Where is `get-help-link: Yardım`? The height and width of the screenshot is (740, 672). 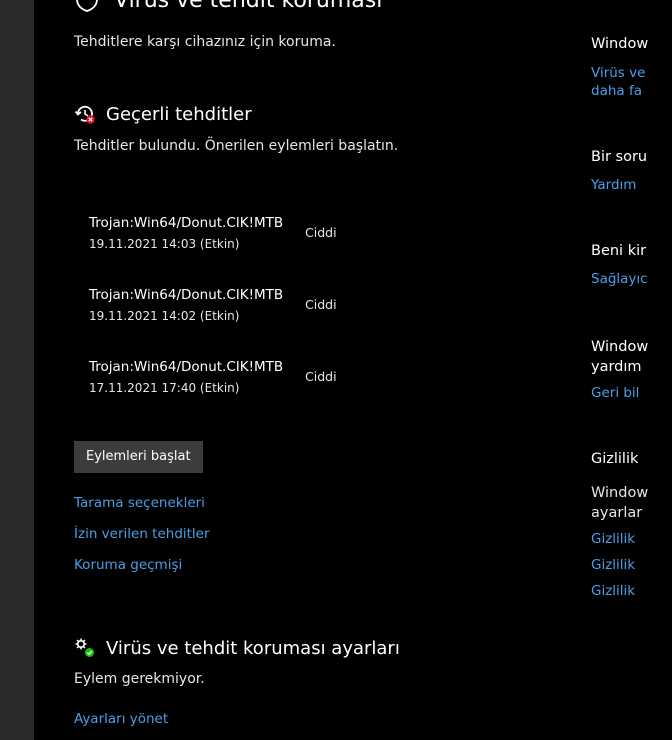 get-help-link: Yardım is located at coordinates (613, 185).